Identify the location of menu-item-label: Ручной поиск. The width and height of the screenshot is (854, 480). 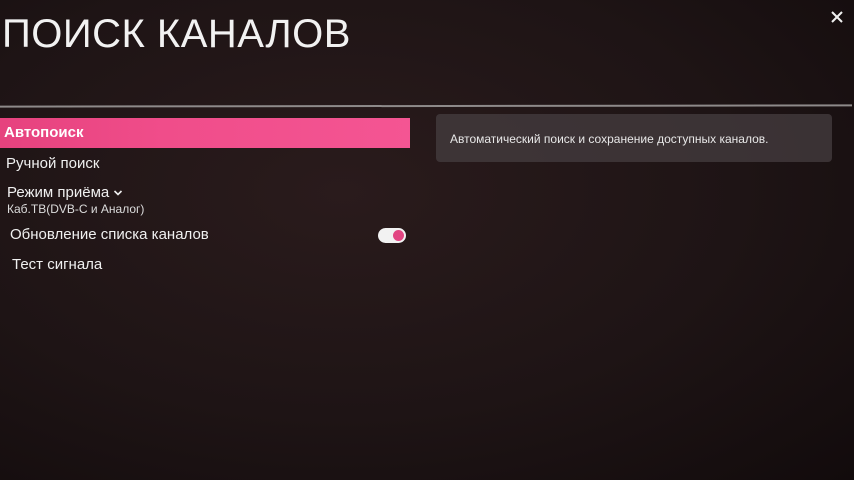
(53, 163).